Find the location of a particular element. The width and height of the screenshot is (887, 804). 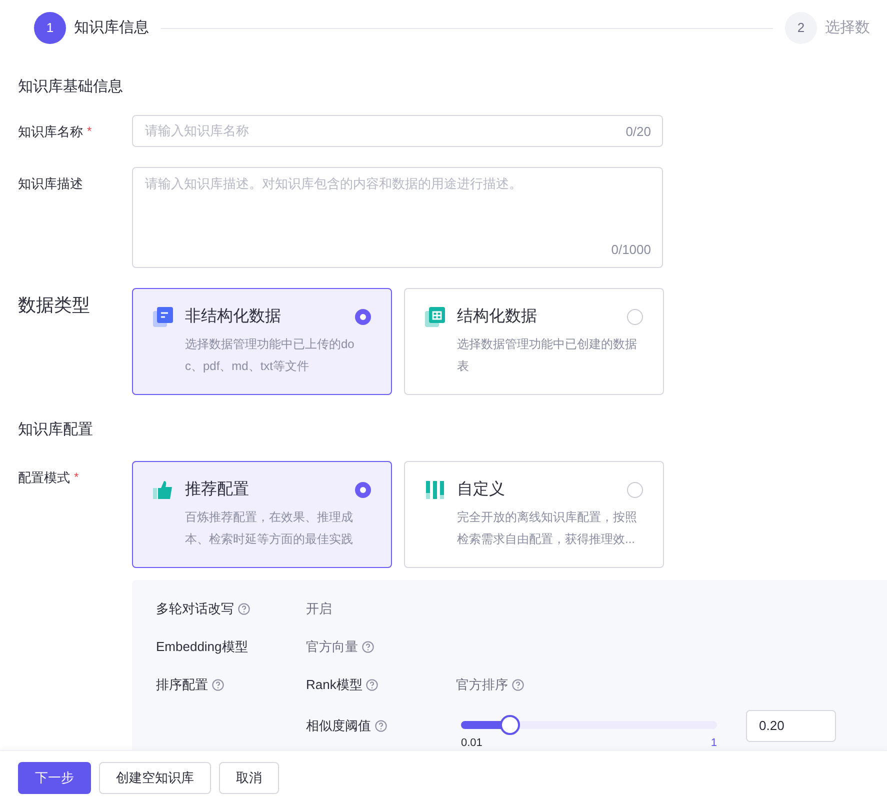

field-label: 知识库描述 is located at coordinates (50, 183).